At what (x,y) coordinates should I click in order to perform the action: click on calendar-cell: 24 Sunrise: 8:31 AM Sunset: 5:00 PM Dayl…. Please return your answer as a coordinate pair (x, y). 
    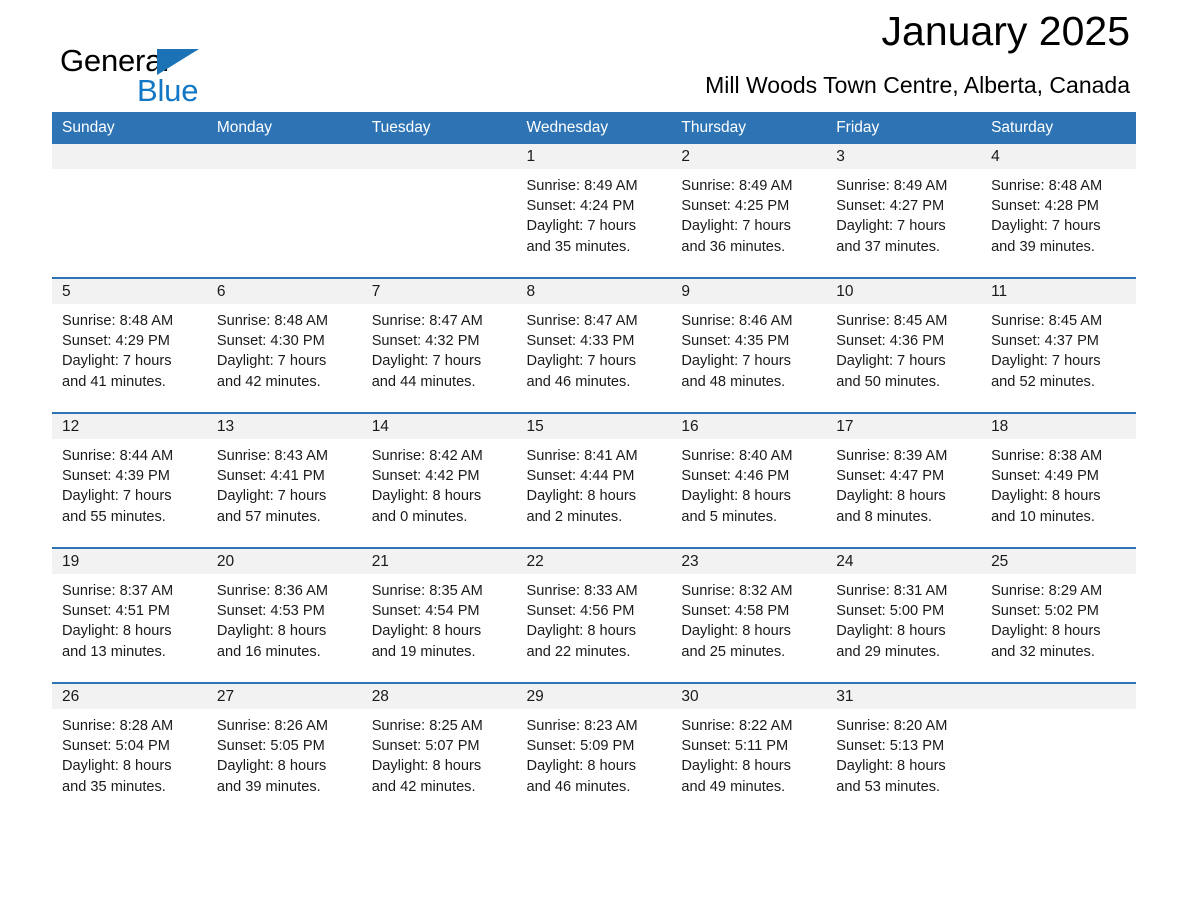
    Looking at the image, I should click on (904, 615).